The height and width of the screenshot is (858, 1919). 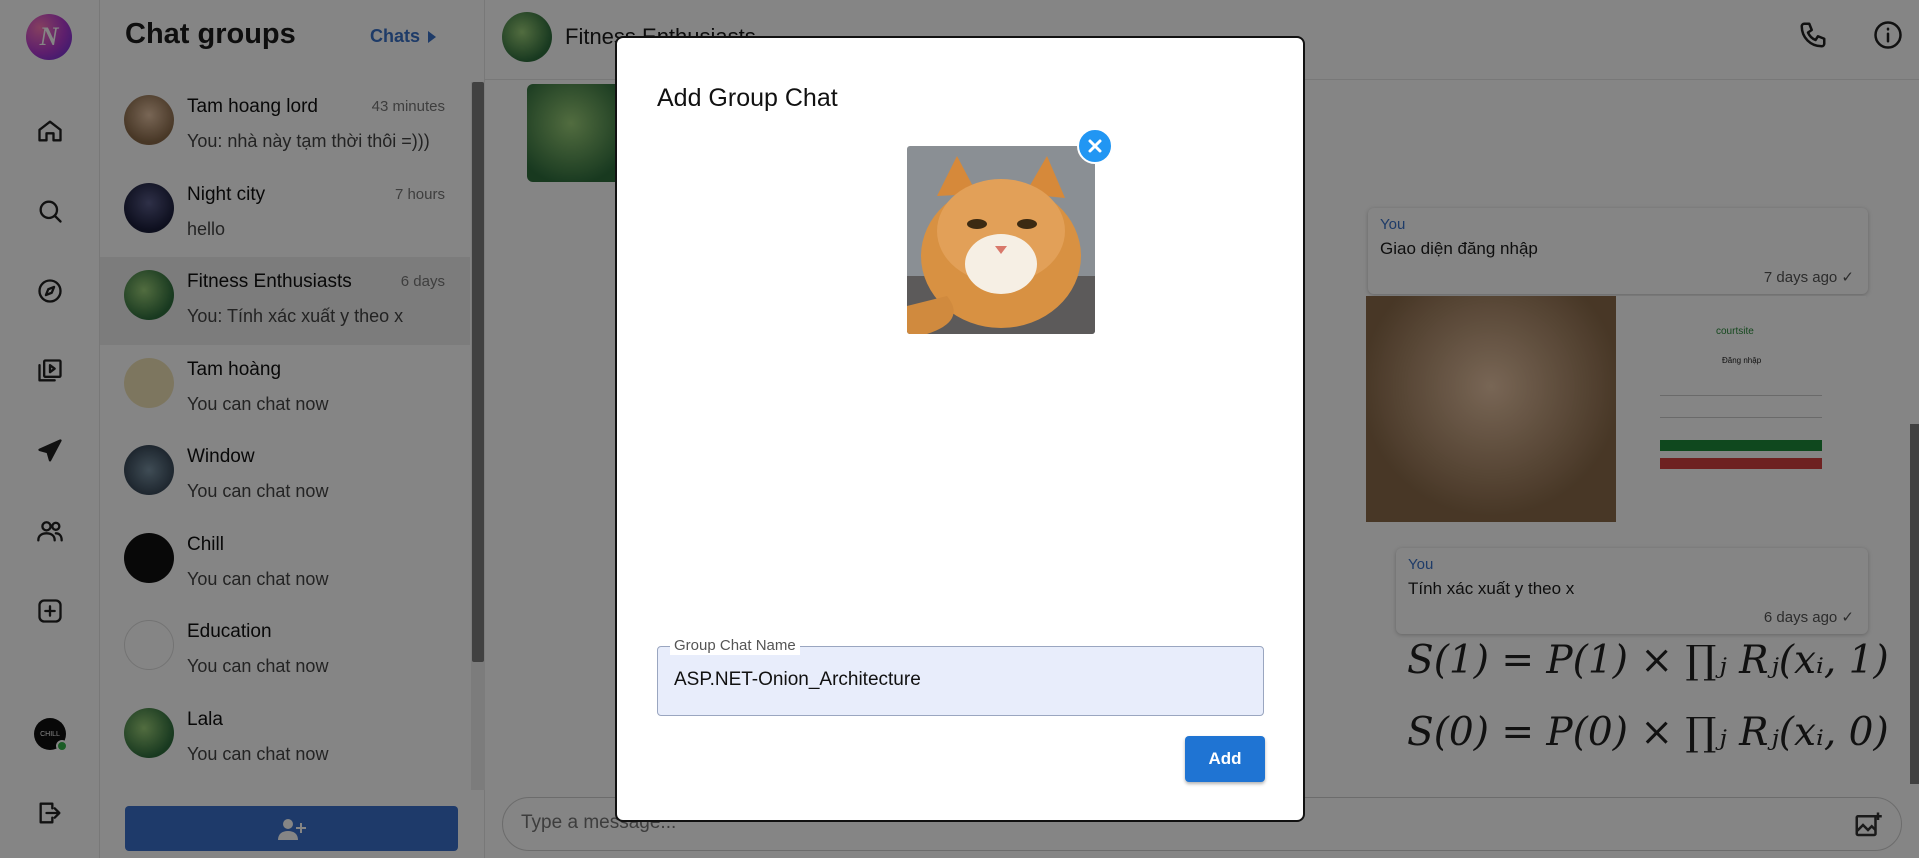 I want to click on group-chat-name-field: Group Chat Name, so click(x=960, y=676).